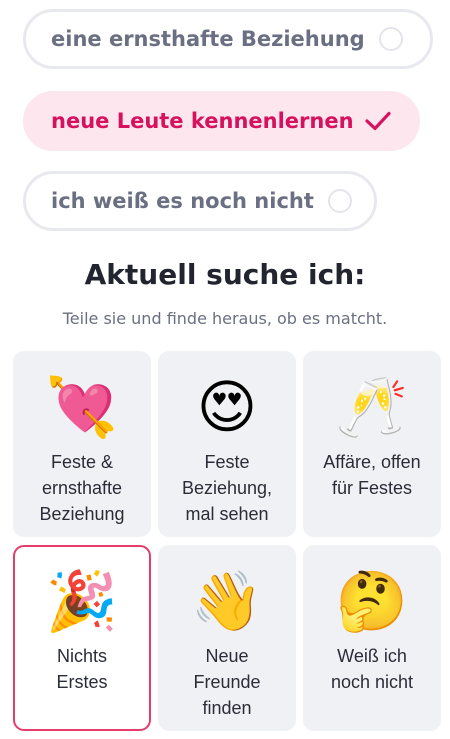 The width and height of the screenshot is (450, 739). What do you see at coordinates (372, 407) in the screenshot?
I see `clinking-glasses-icon: 🥂` at bounding box center [372, 407].